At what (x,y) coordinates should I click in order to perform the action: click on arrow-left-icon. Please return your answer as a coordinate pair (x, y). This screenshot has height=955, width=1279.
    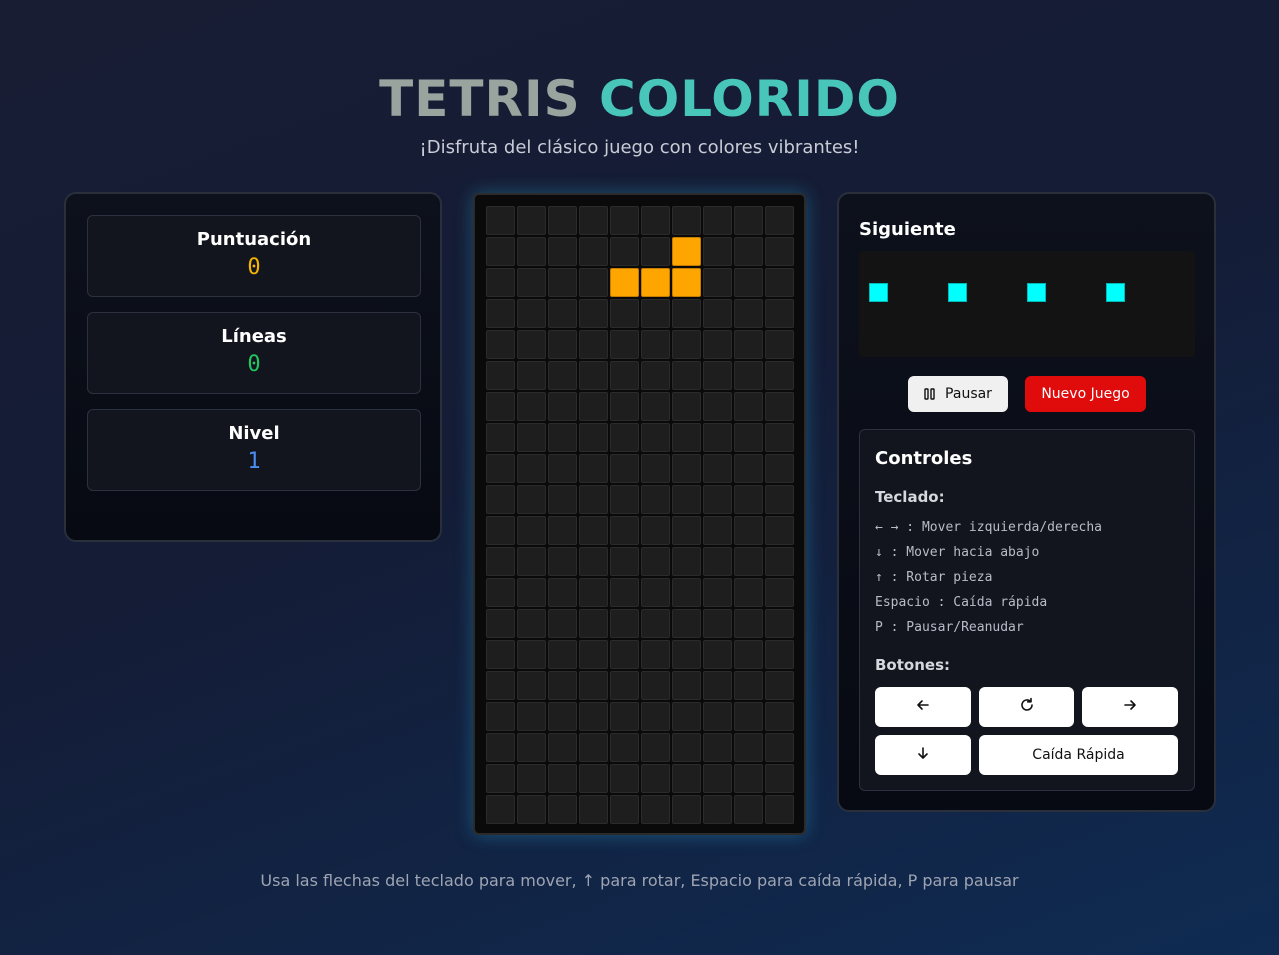
    Looking at the image, I should click on (923, 707).